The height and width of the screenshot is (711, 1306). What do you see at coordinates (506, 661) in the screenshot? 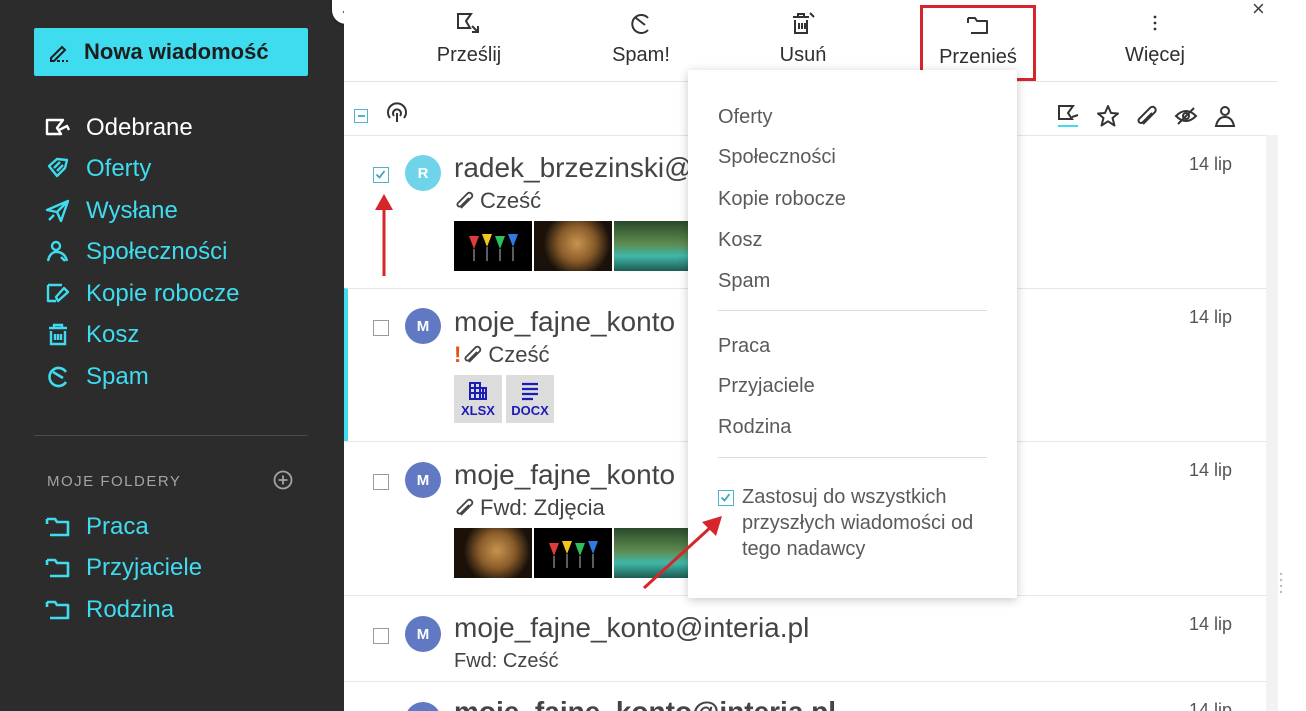
I see `message-subject: Fwd: Cześć` at bounding box center [506, 661].